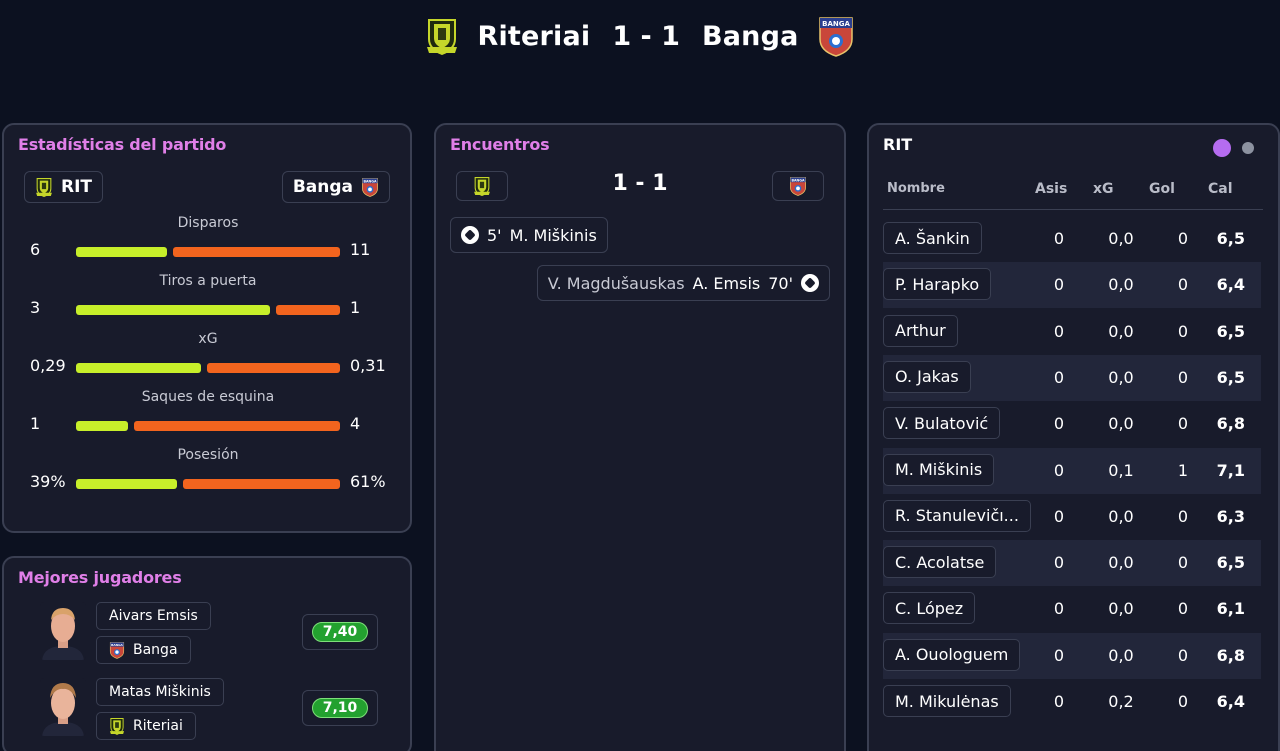 The width and height of the screenshot is (1280, 751). What do you see at coordinates (35, 423) in the screenshot?
I see `stat-home-value: 1` at bounding box center [35, 423].